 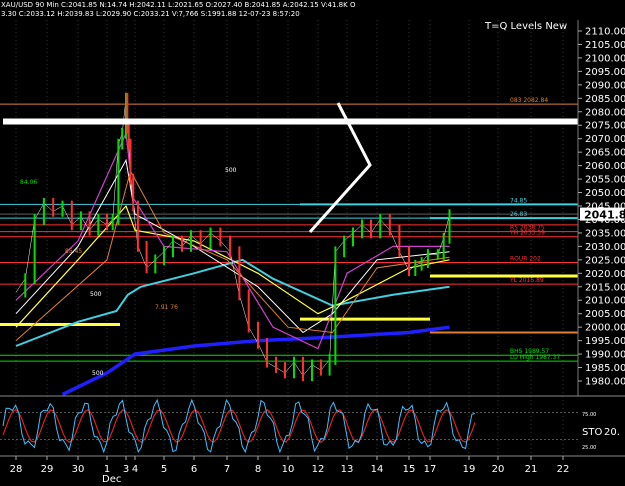 What do you see at coordinates (288, 469) in the screenshot?
I see `x-tick-label: 10` at bounding box center [288, 469].